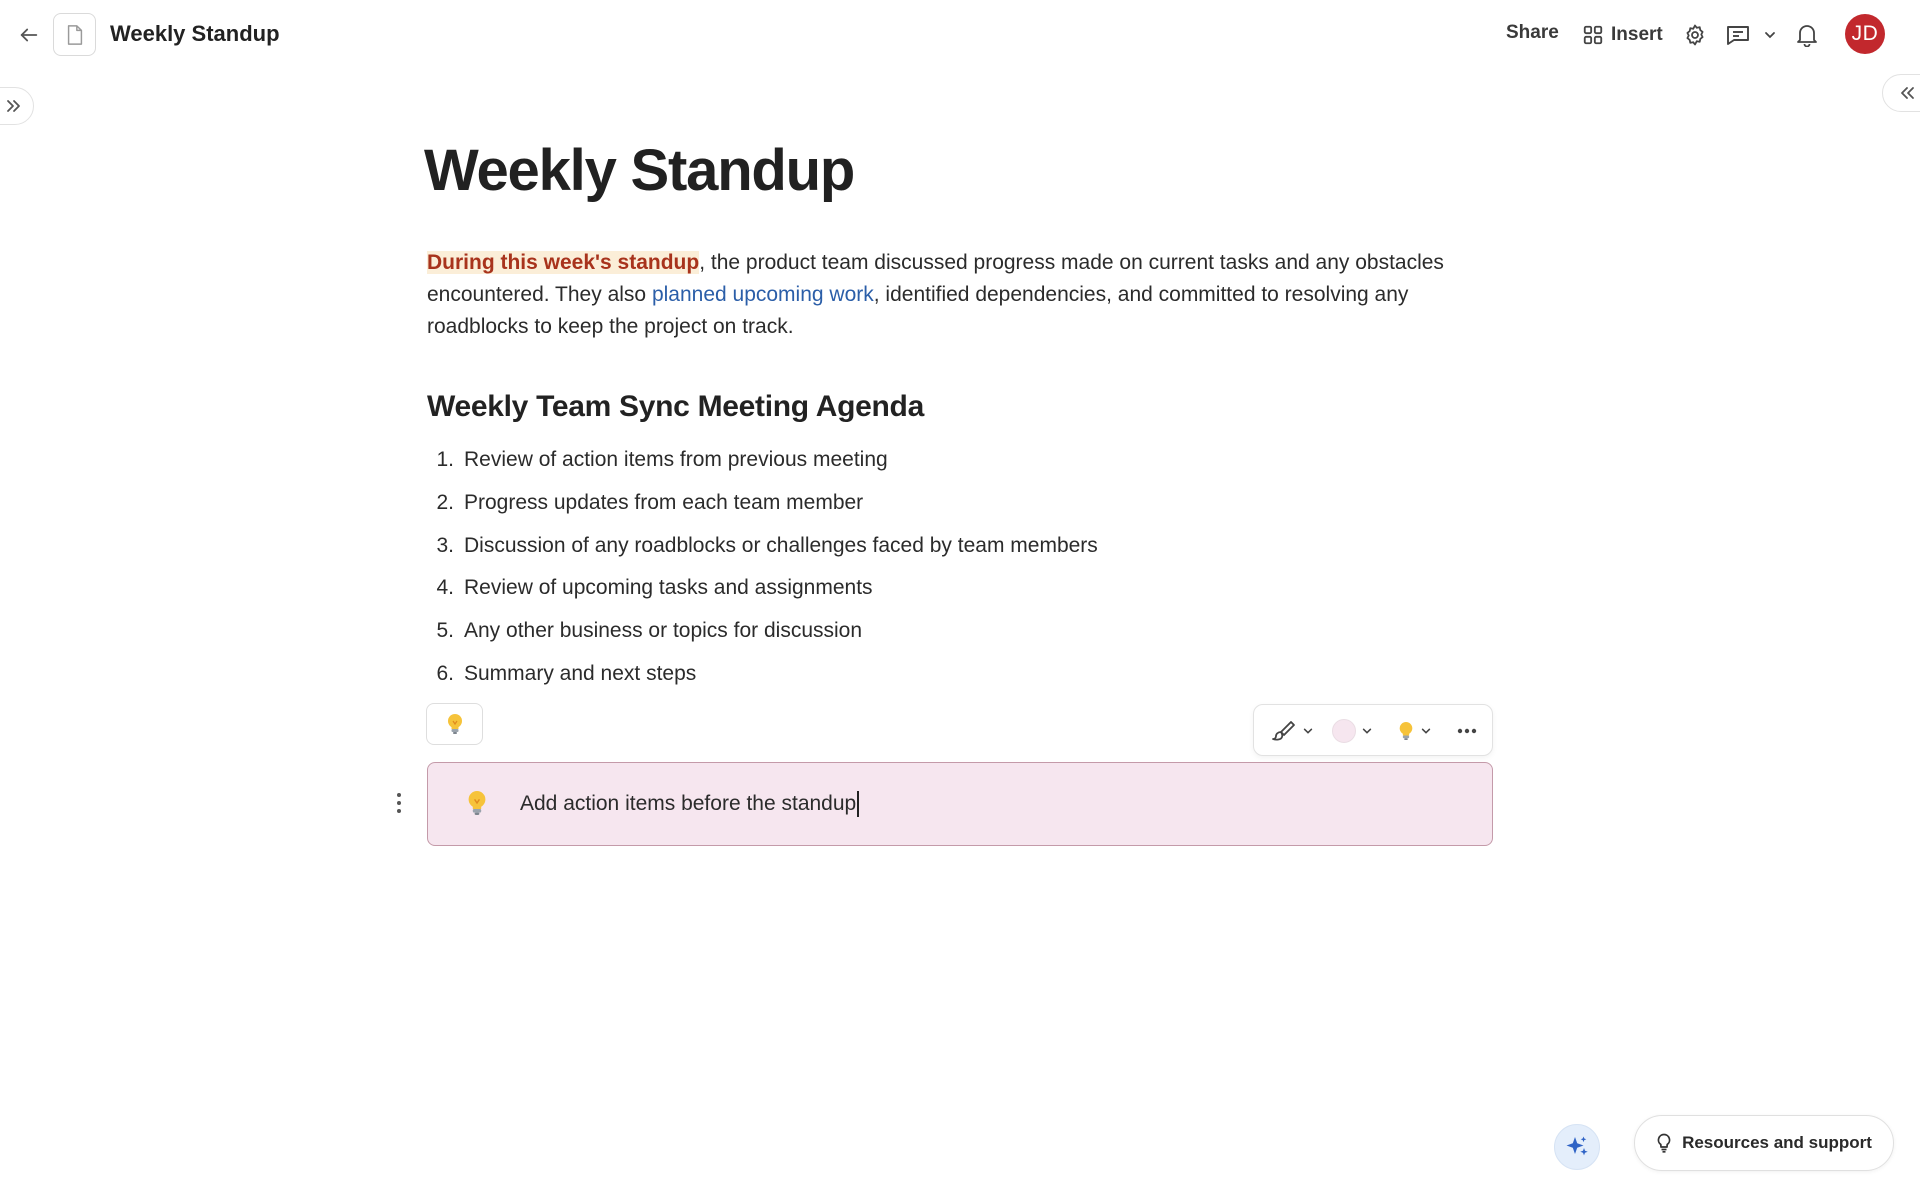  I want to click on expand-right-sidebar-button, so click(1901, 93).